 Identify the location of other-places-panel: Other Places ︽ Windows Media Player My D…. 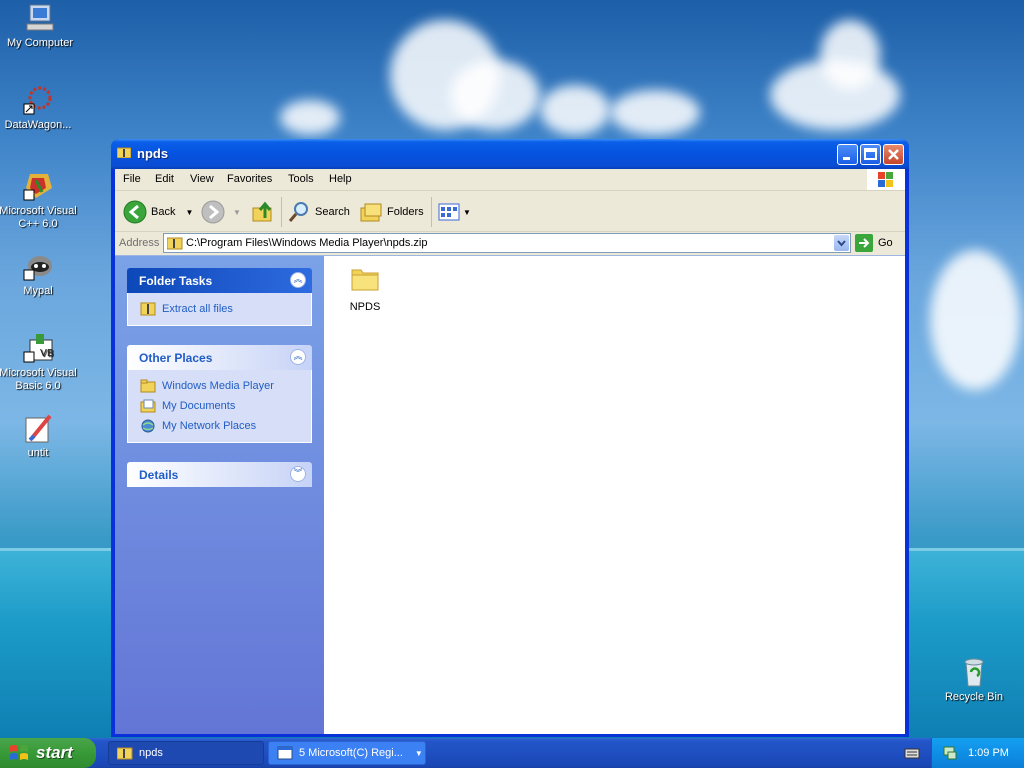
(219, 394).